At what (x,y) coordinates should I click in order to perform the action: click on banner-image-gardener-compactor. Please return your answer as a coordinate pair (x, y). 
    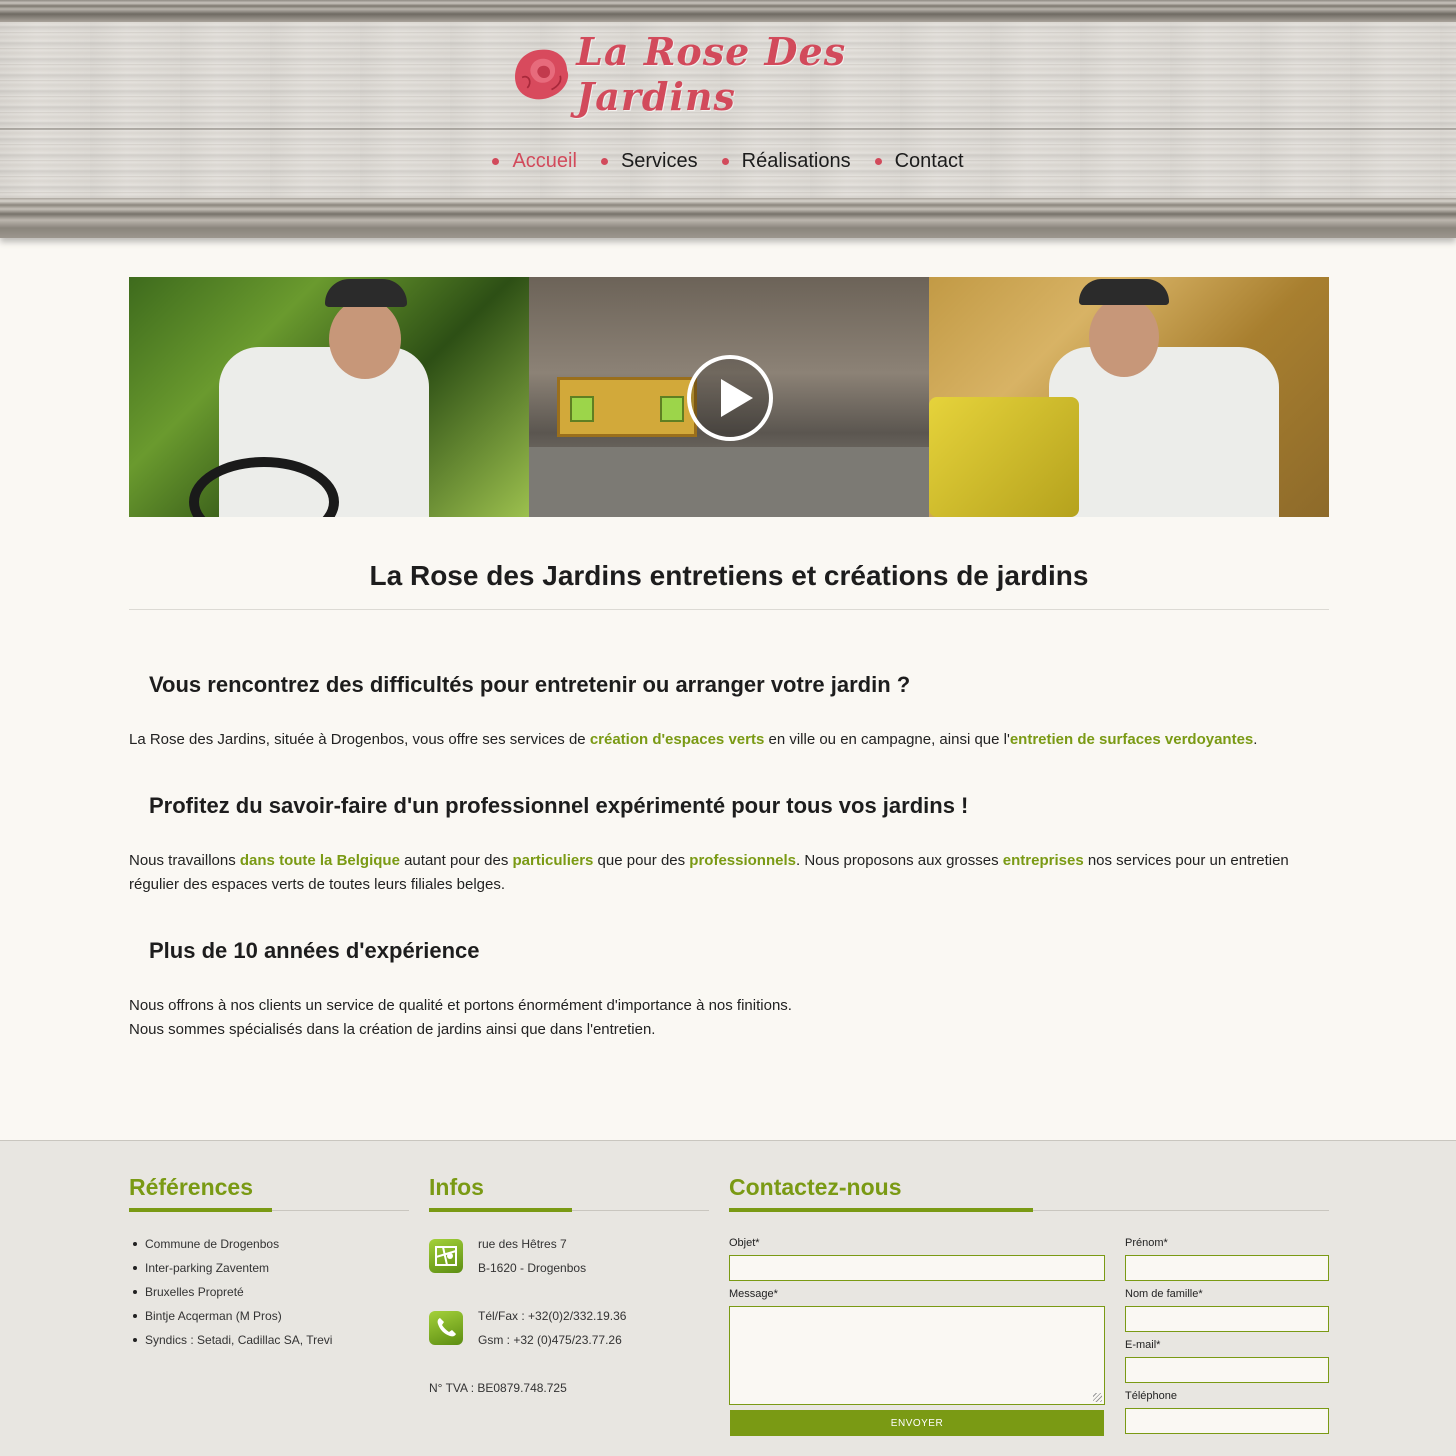
    Looking at the image, I should click on (1129, 397).